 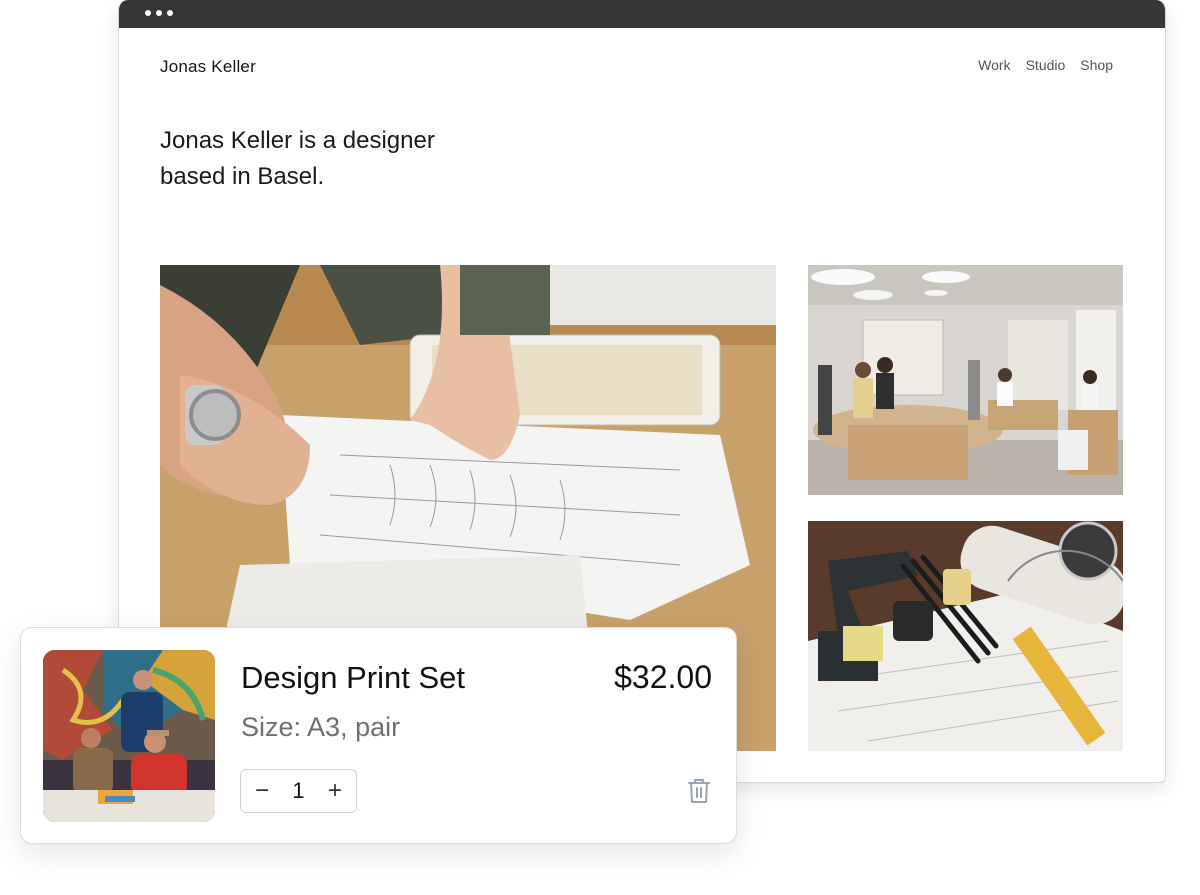 What do you see at coordinates (965, 636) in the screenshot?
I see `drafting-tools-photo` at bounding box center [965, 636].